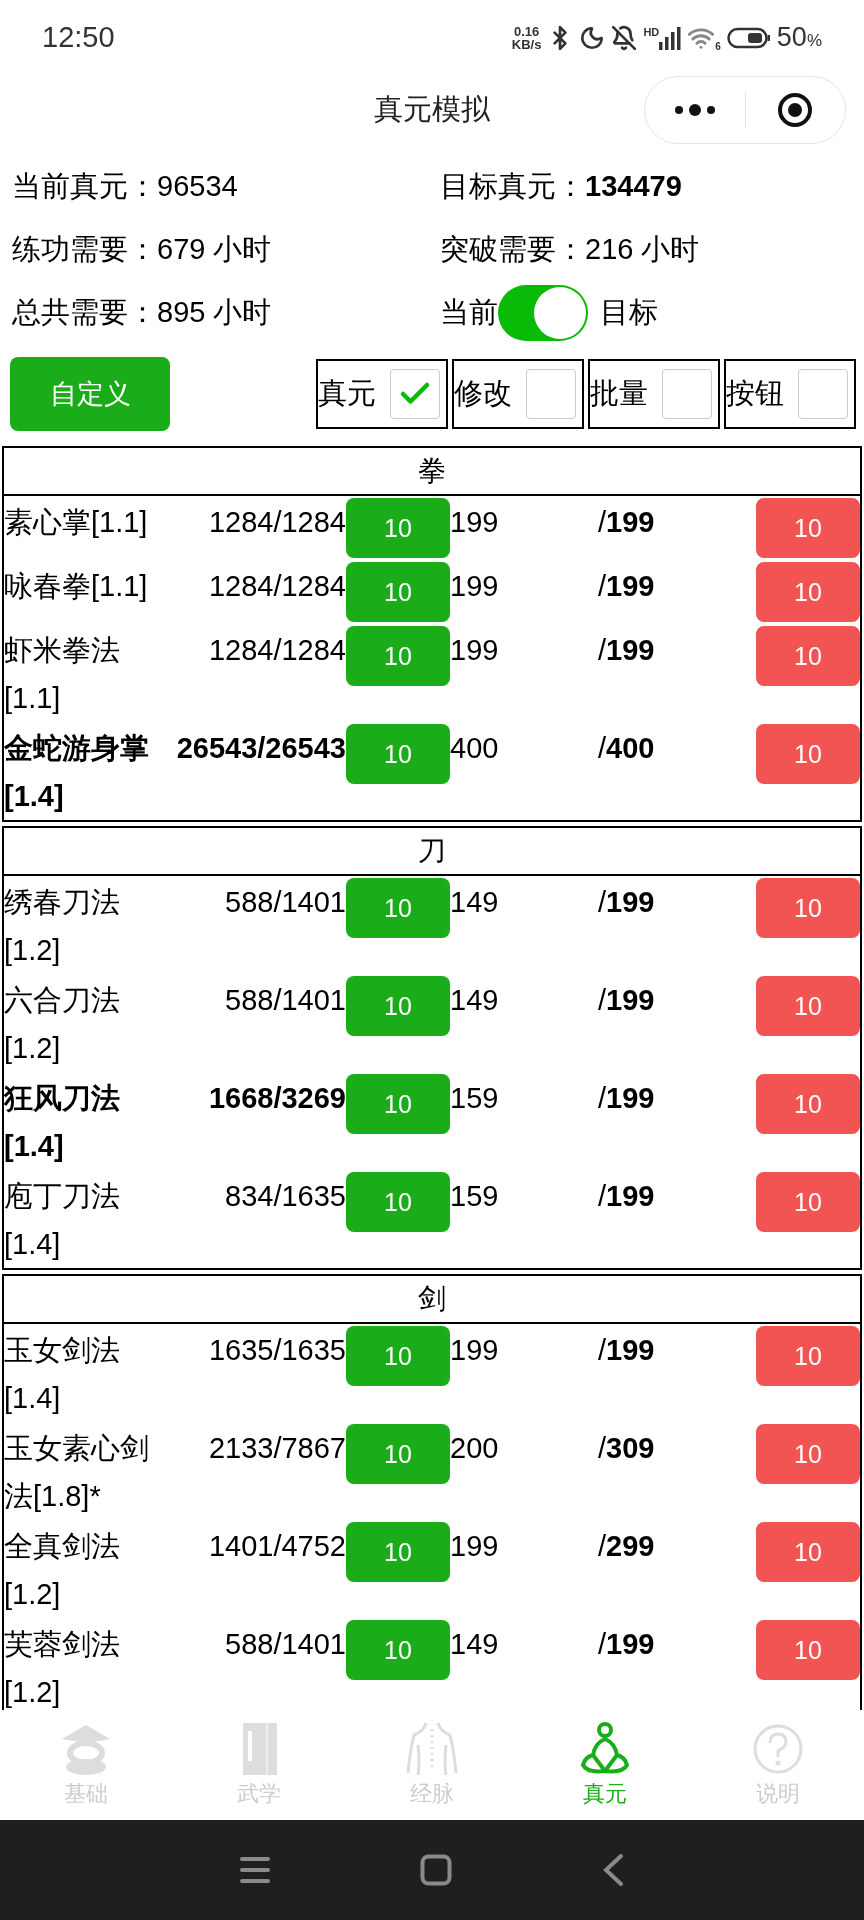  Describe the element at coordinates (526, 31) in the screenshot. I see `net-speed-value: 0.16` at that location.